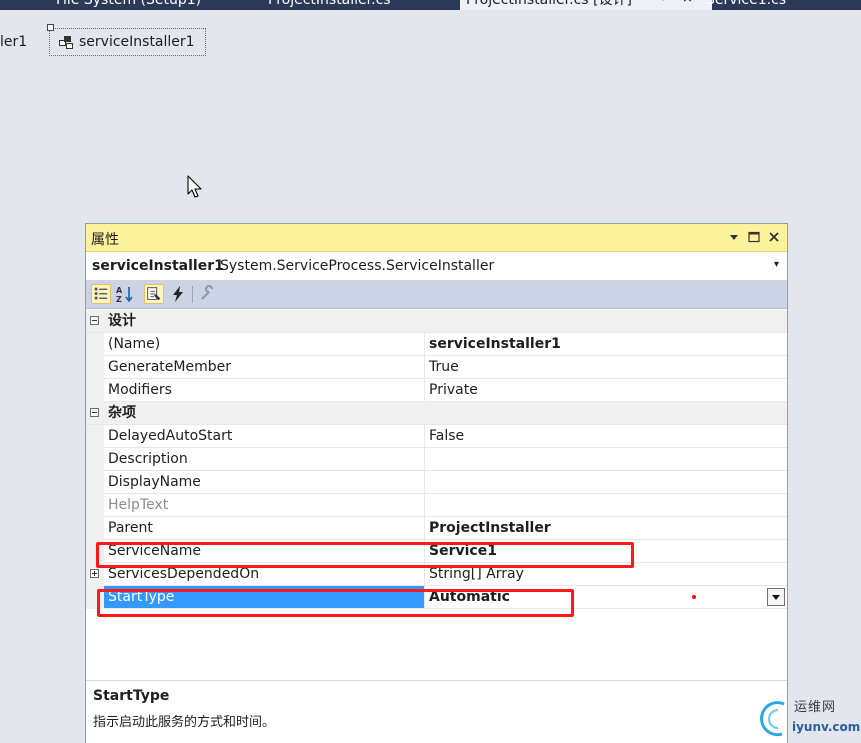 This screenshot has width=861, height=743. Describe the element at coordinates (178, 294) in the screenshot. I see `events-icon` at that location.